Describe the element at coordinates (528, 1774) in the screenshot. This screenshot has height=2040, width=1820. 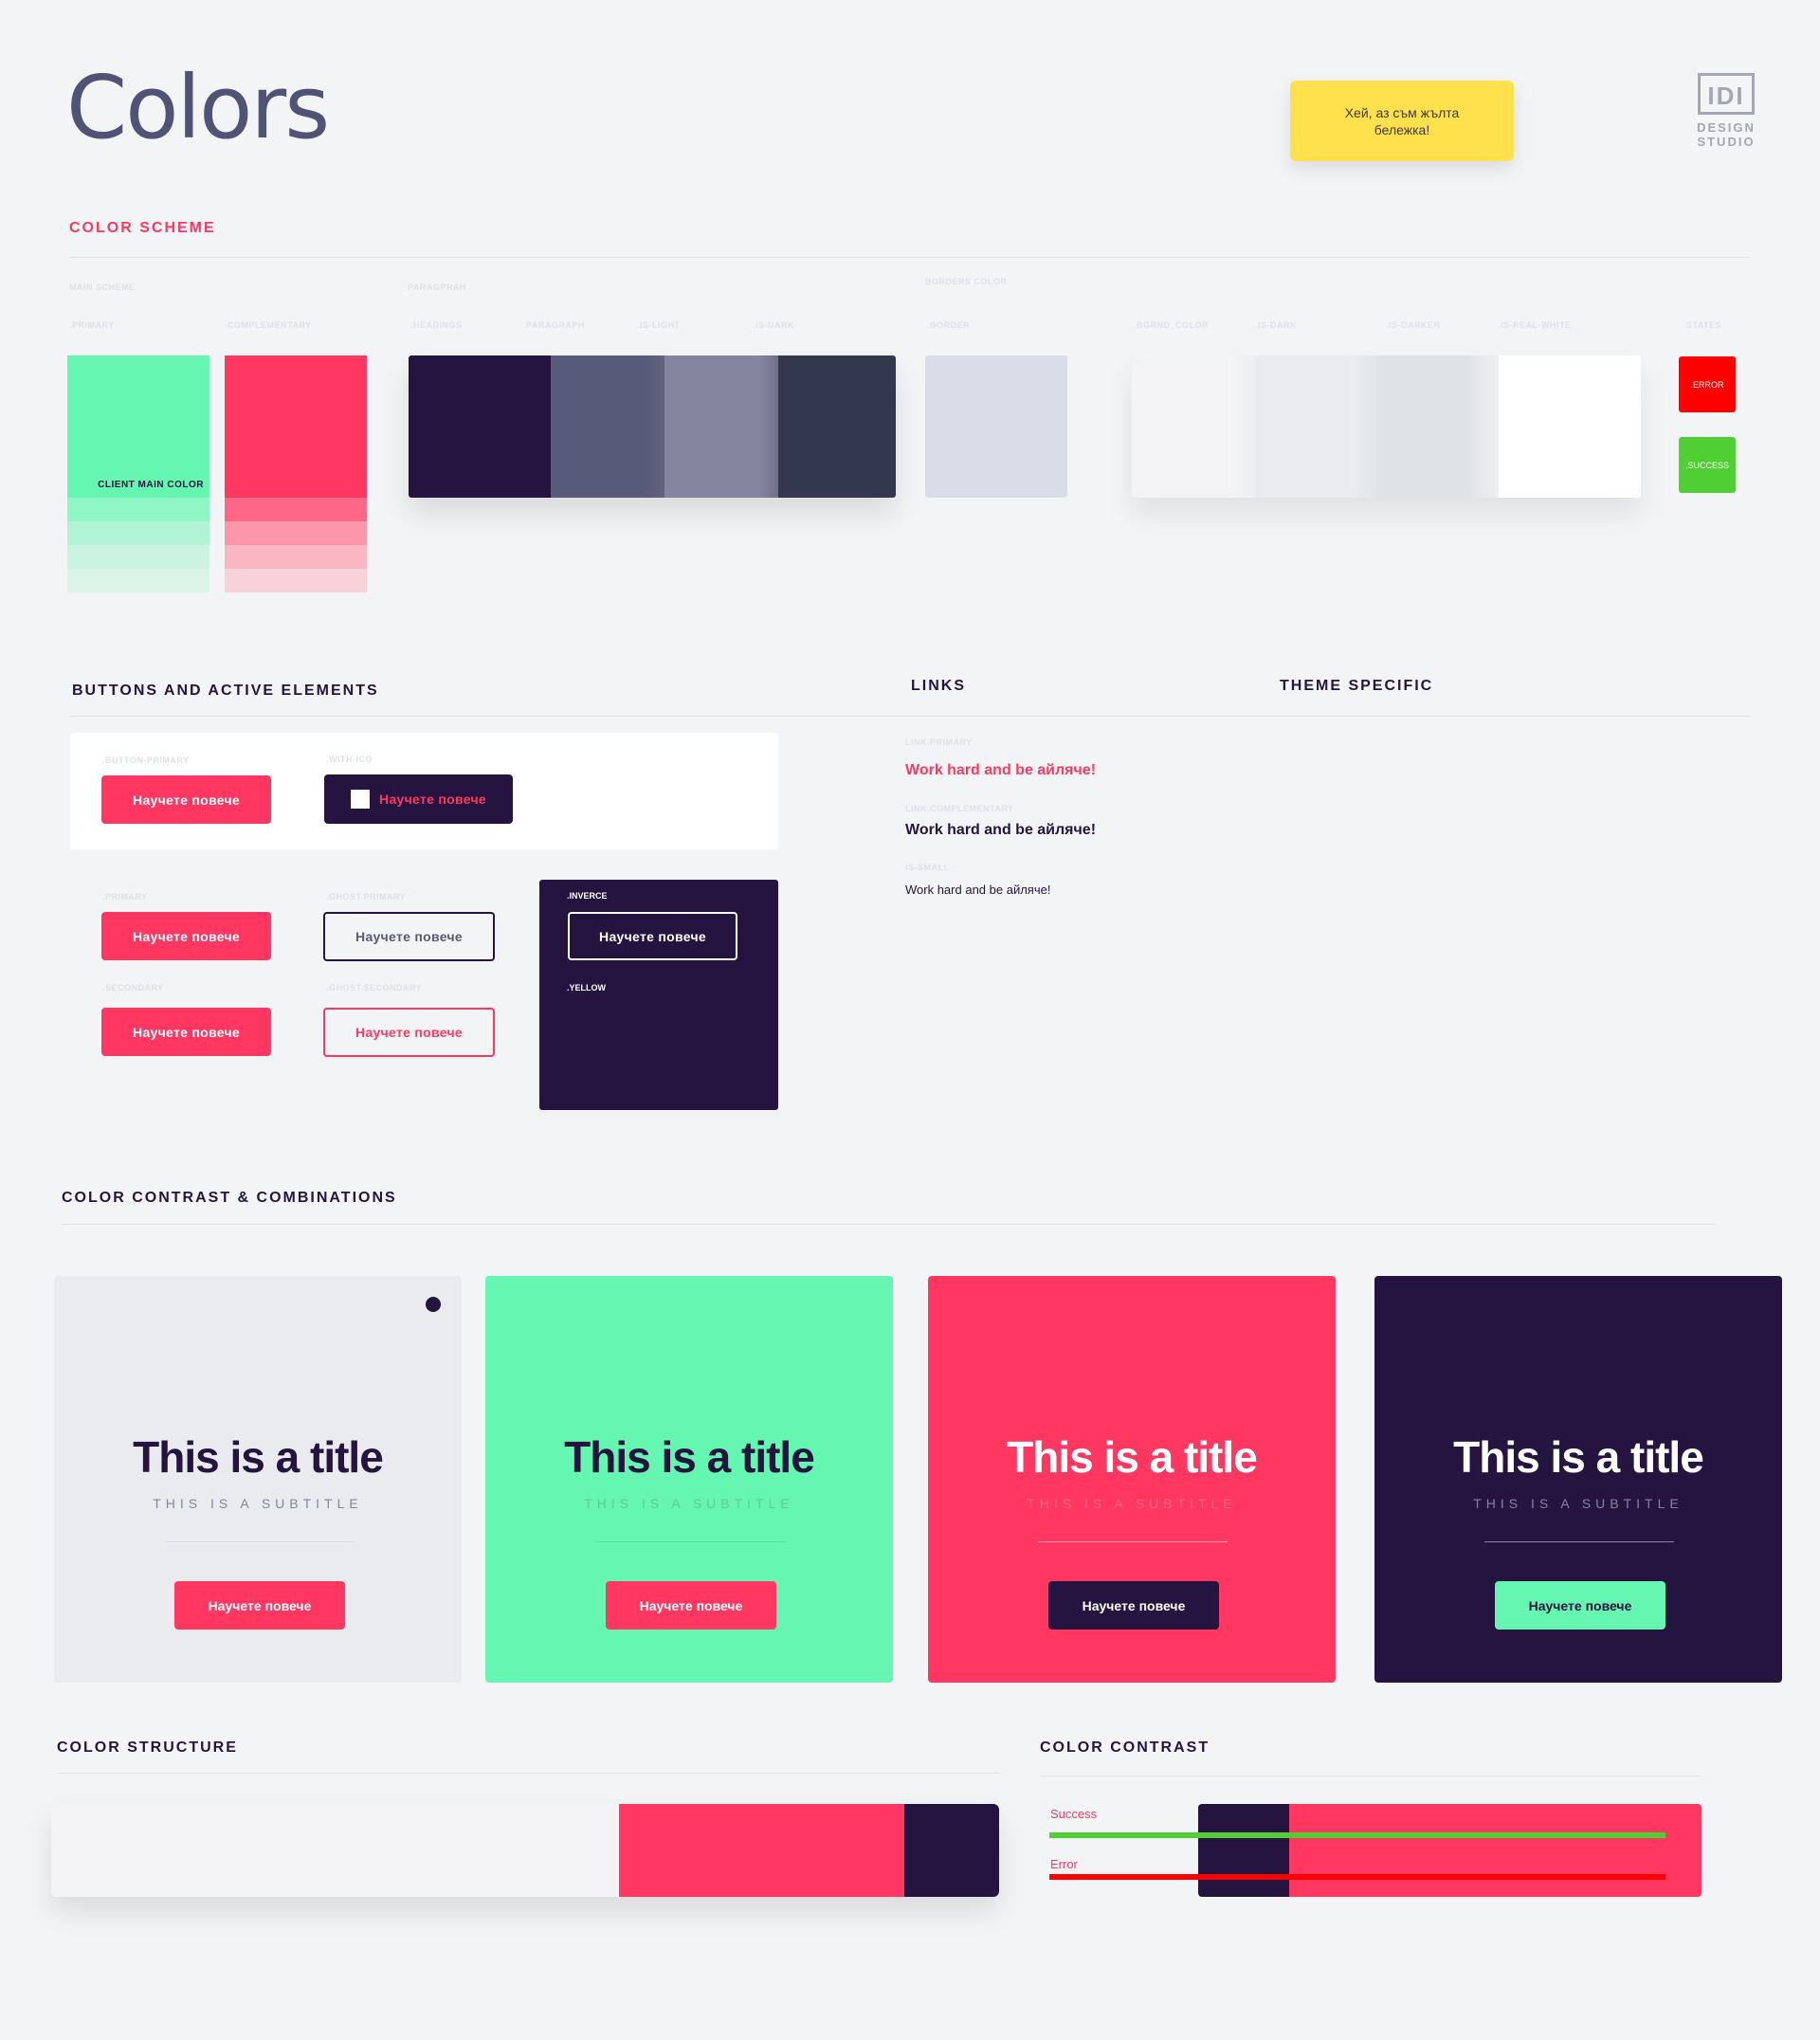
I see `color-structure-divider` at that location.